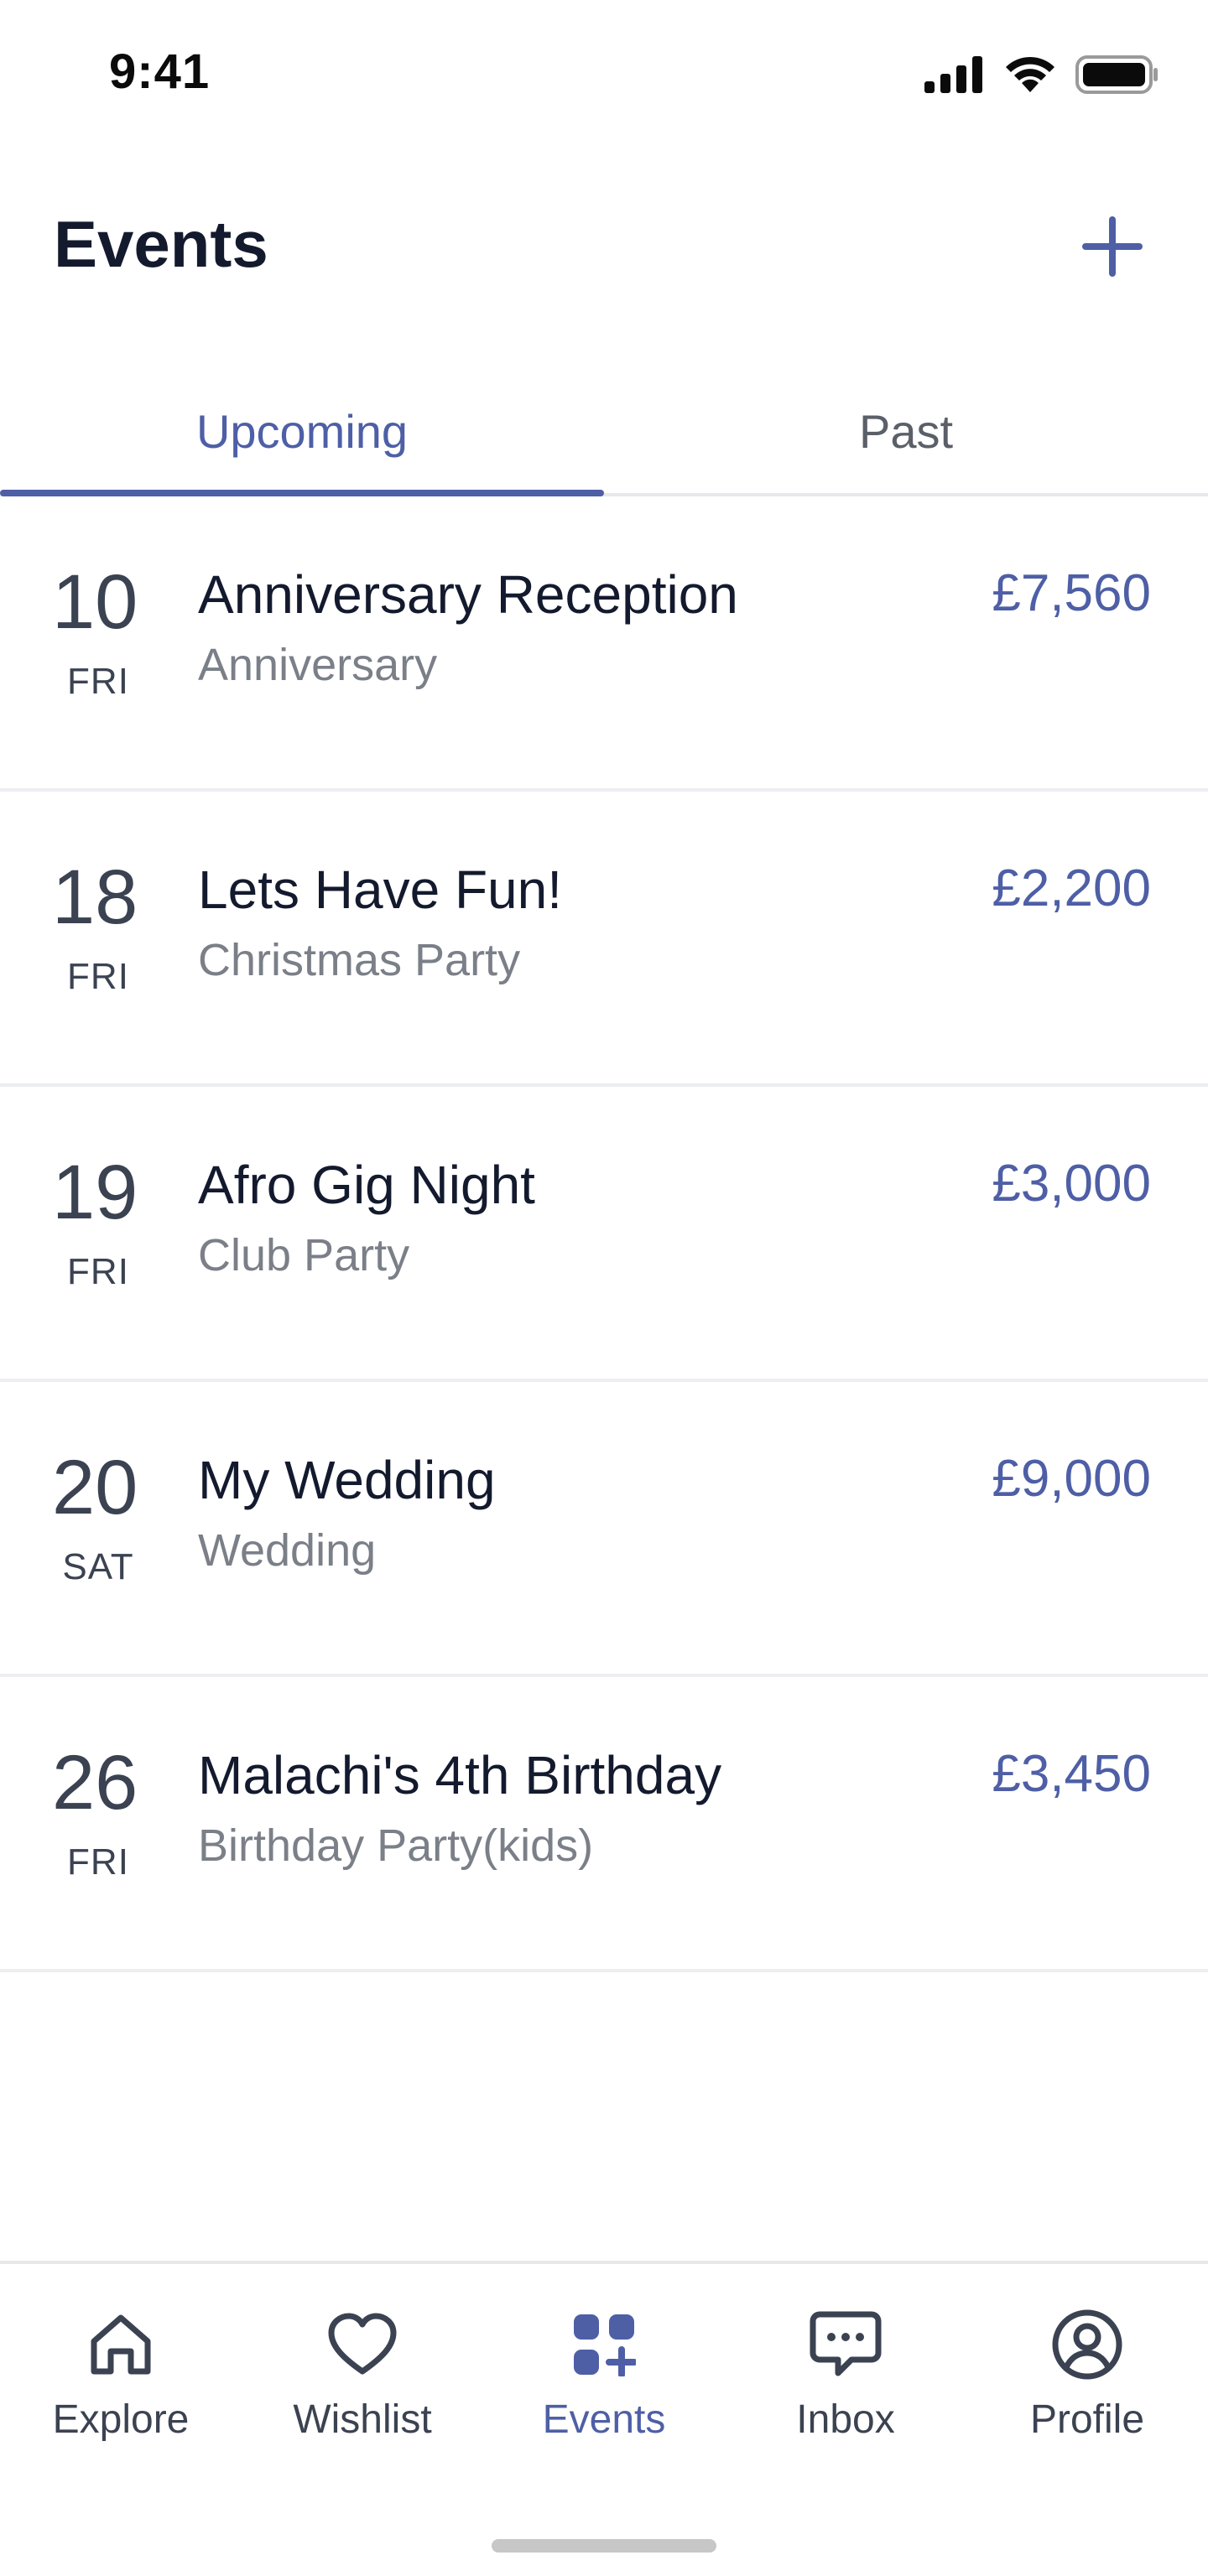 The width and height of the screenshot is (1208, 2576). What do you see at coordinates (347, 1480) in the screenshot?
I see `event-title: My Wedding` at bounding box center [347, 1480].